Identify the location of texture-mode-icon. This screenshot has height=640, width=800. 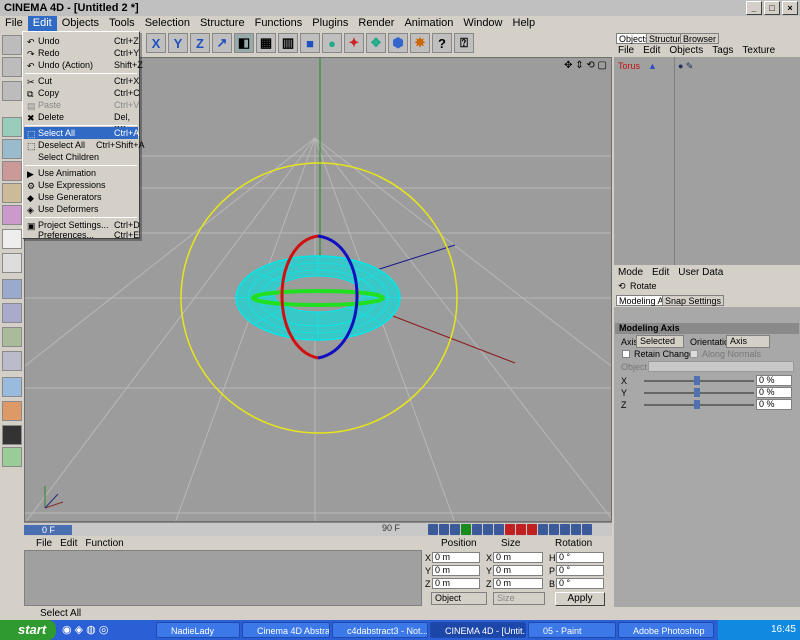
(12, 239).